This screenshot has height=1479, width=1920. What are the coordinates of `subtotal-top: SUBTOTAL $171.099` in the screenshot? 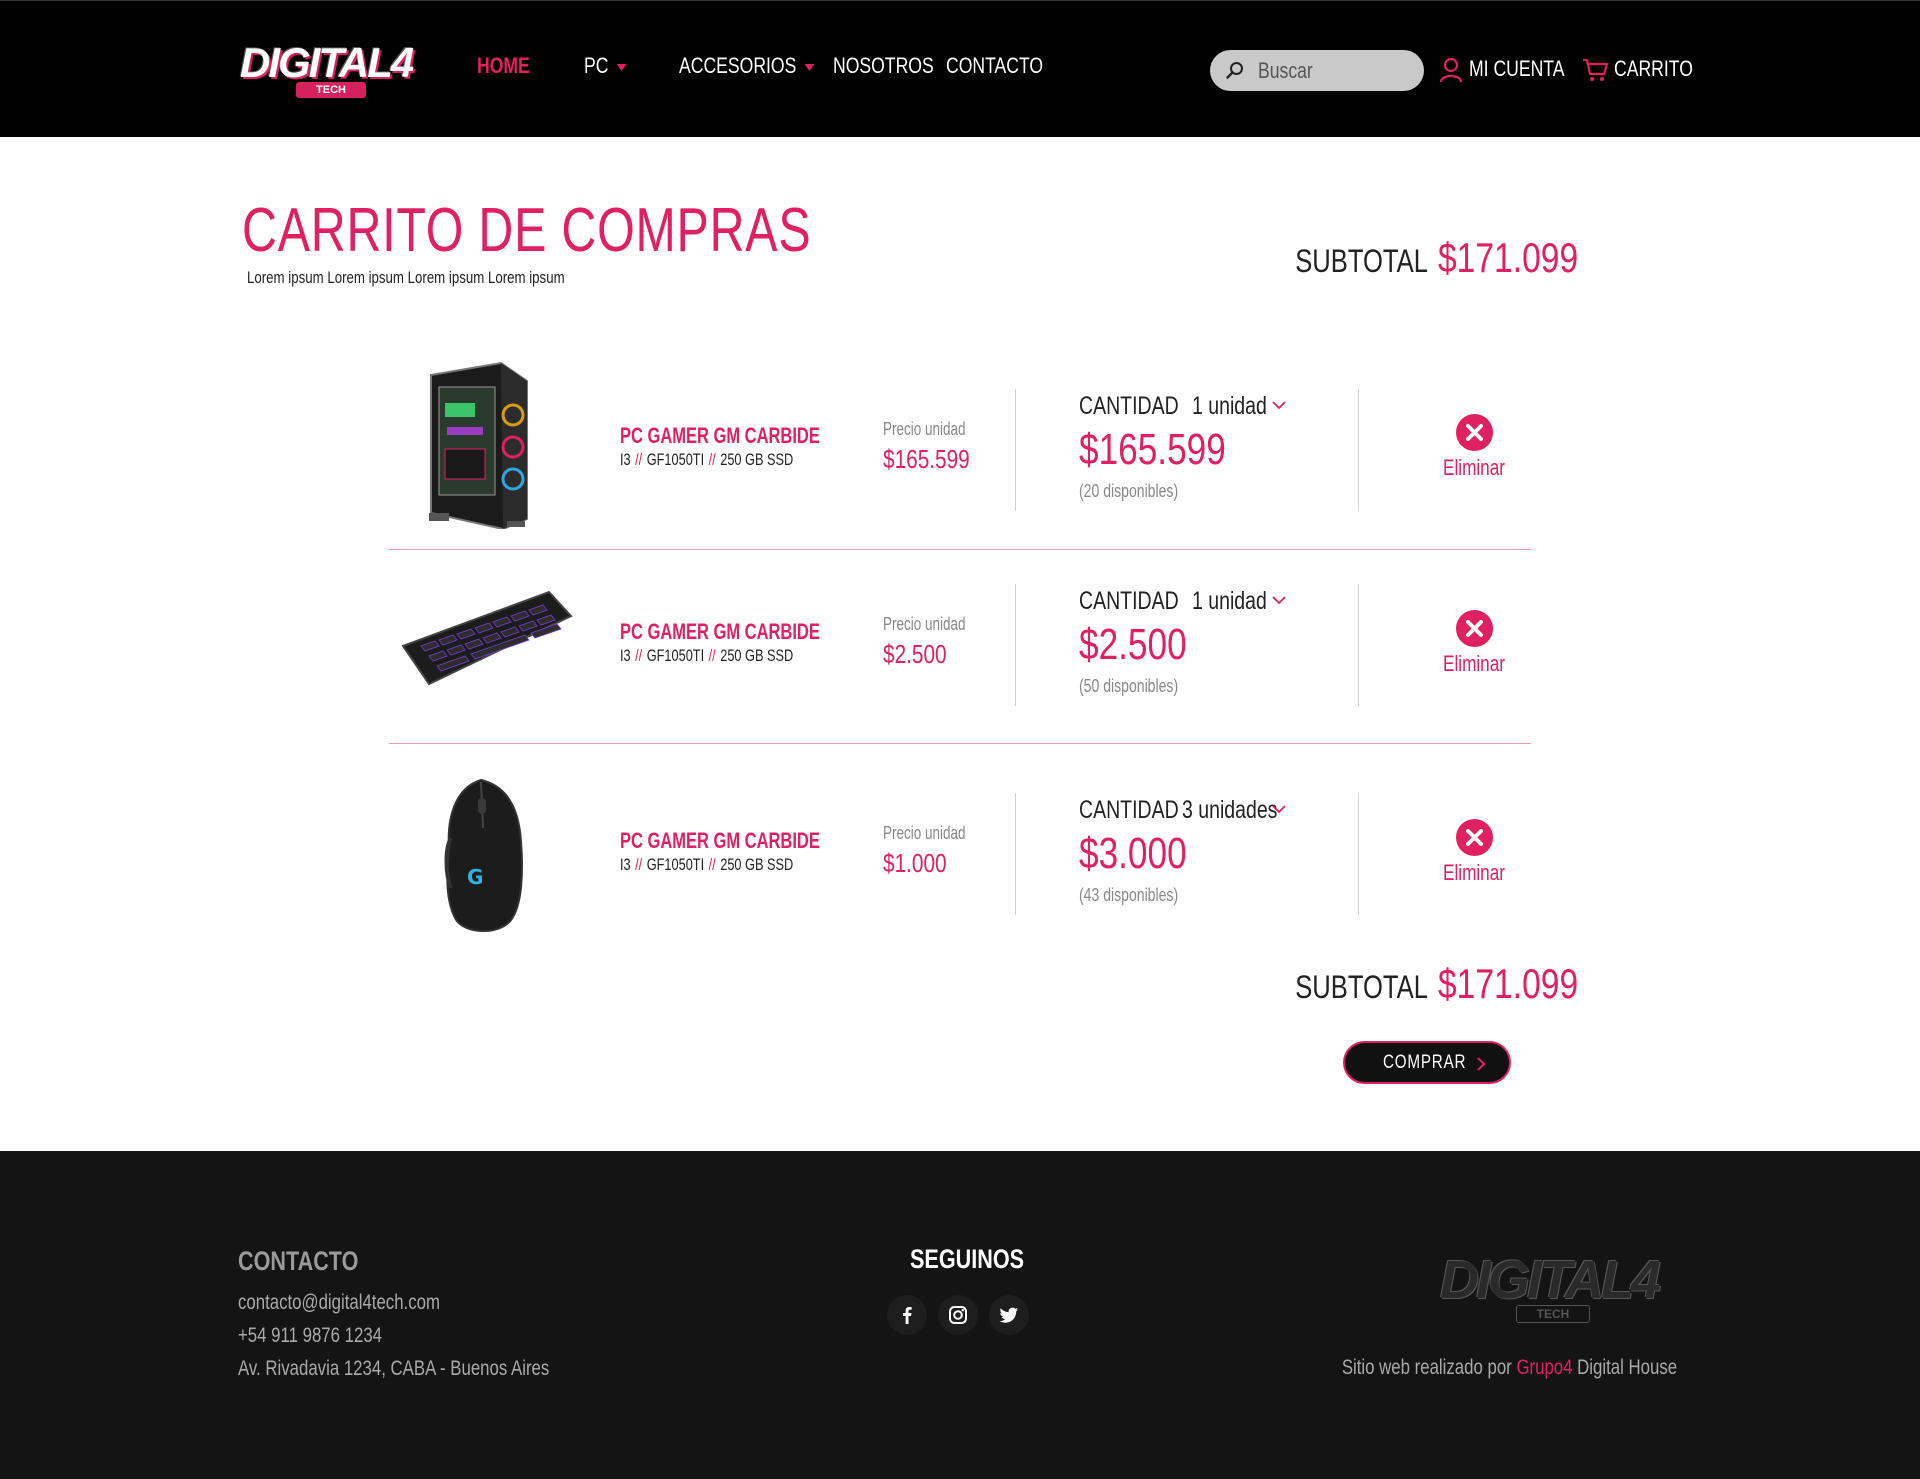 It's located at (1438, 258).